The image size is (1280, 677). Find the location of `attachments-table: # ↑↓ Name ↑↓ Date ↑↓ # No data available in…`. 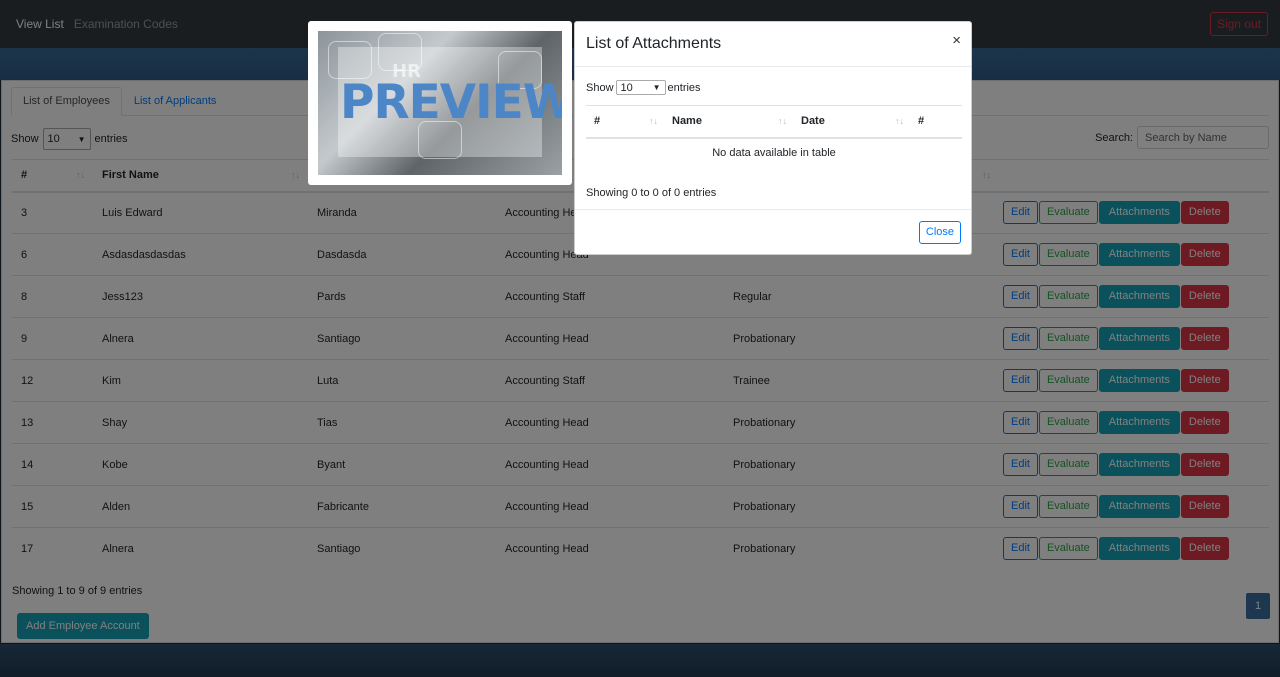

attachments-table: # ↑↓ Name ↑↓ Date ↑↓ # No data available in… is located at coordinates (774, 136).